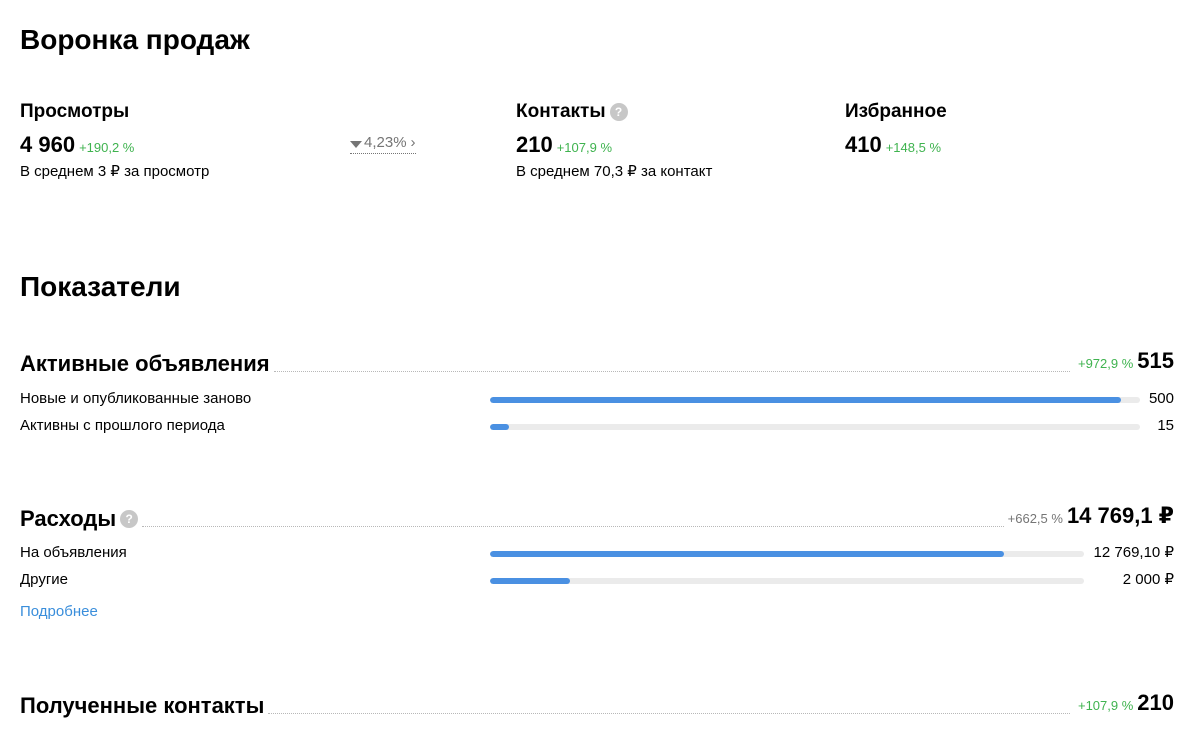 The width and height of the screenshot is (1184, 730). I want to click on more-details-link: Подробнее, so click(59, 612).